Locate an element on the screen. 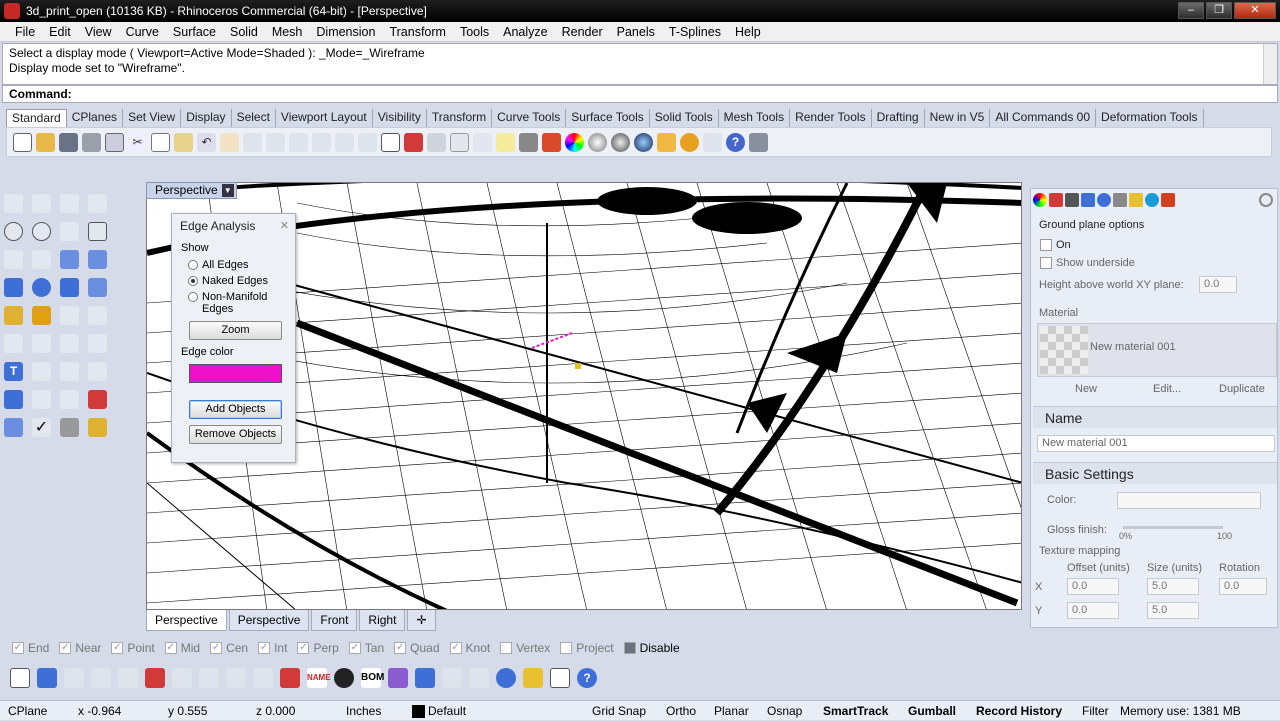  size-y-input: 5.0 is located at coordinates (1173, 610).